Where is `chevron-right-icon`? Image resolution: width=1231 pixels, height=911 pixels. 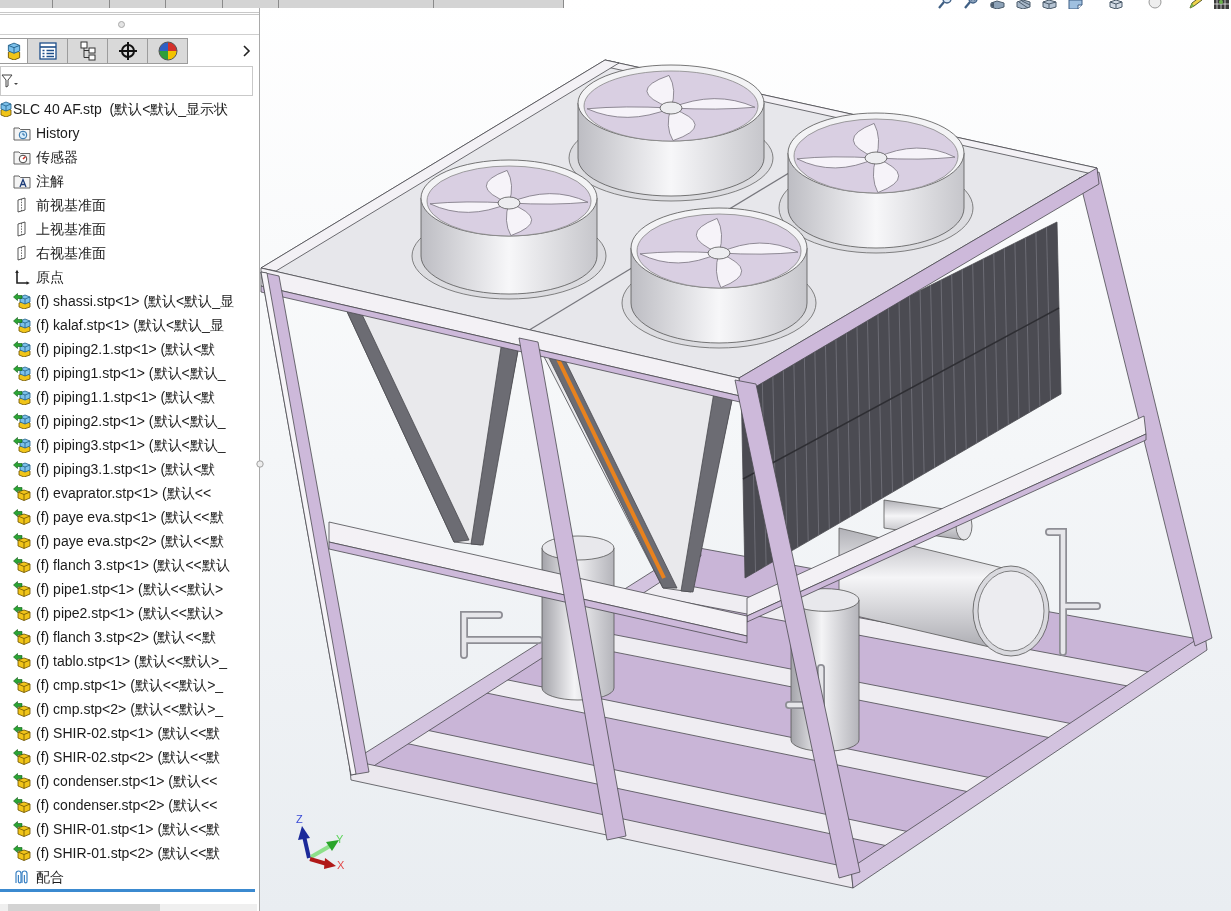 chevron-right-icon is located at coordinates (246, 51).